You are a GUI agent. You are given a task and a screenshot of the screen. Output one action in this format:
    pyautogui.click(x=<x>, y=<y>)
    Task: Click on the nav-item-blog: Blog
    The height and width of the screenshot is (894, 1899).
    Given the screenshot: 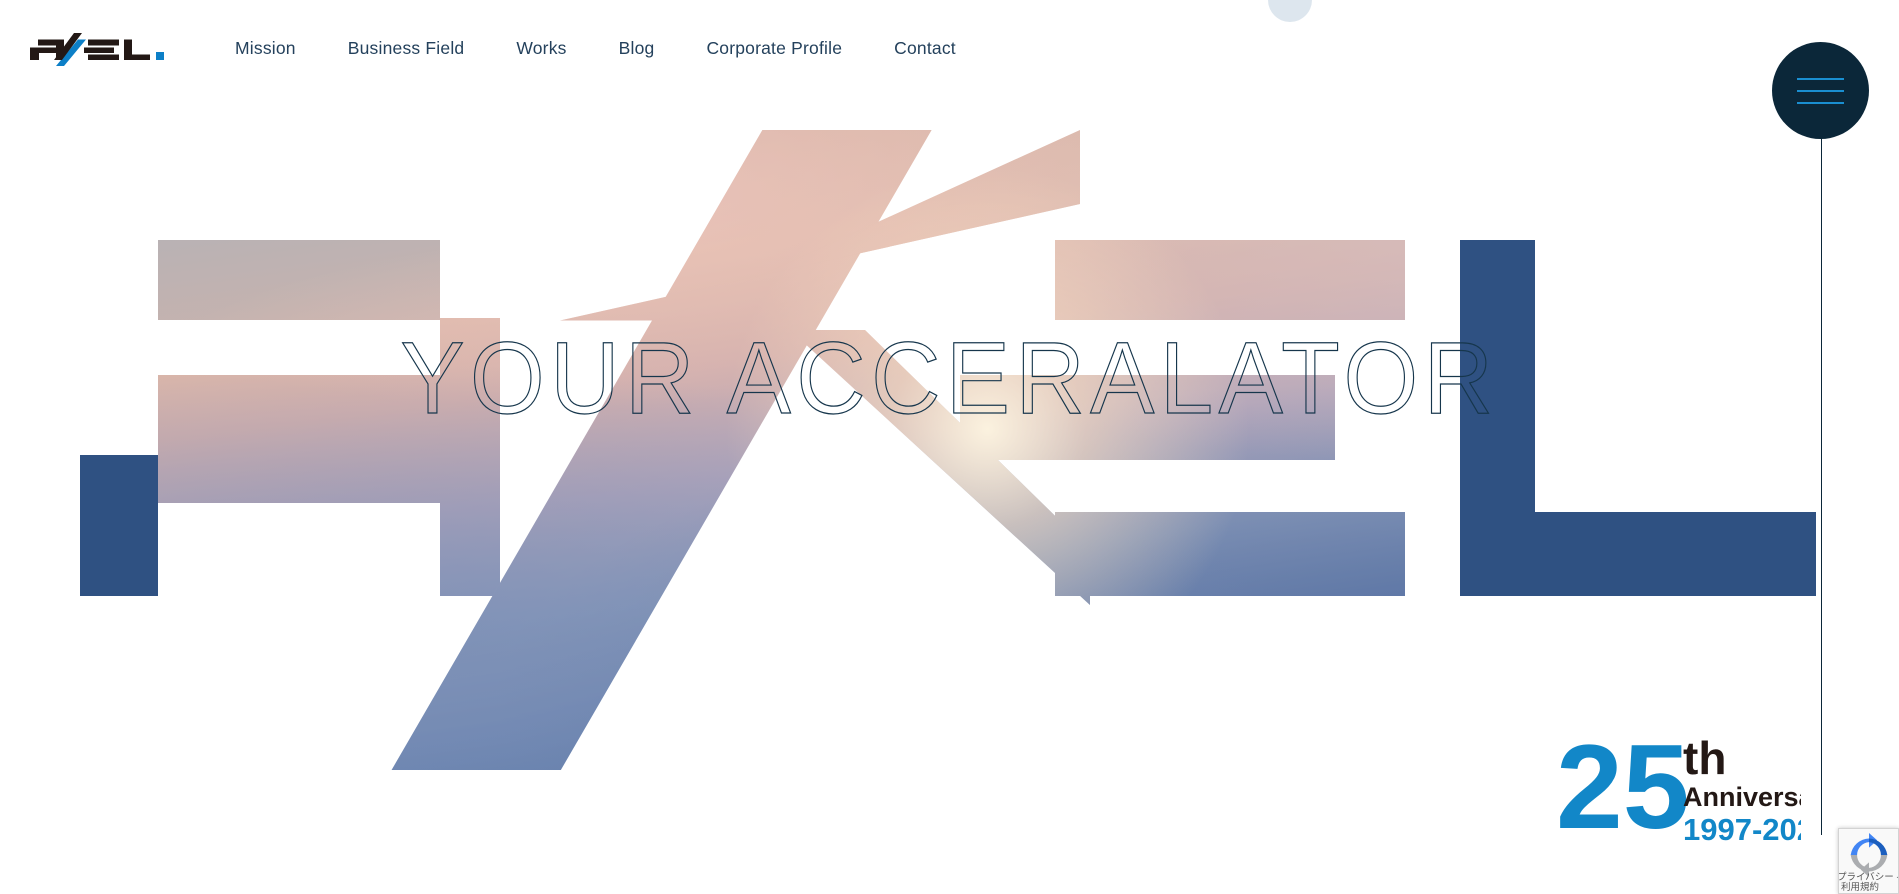 What is the action you would take?
    pyautogui.click(x=637, y=48)
    